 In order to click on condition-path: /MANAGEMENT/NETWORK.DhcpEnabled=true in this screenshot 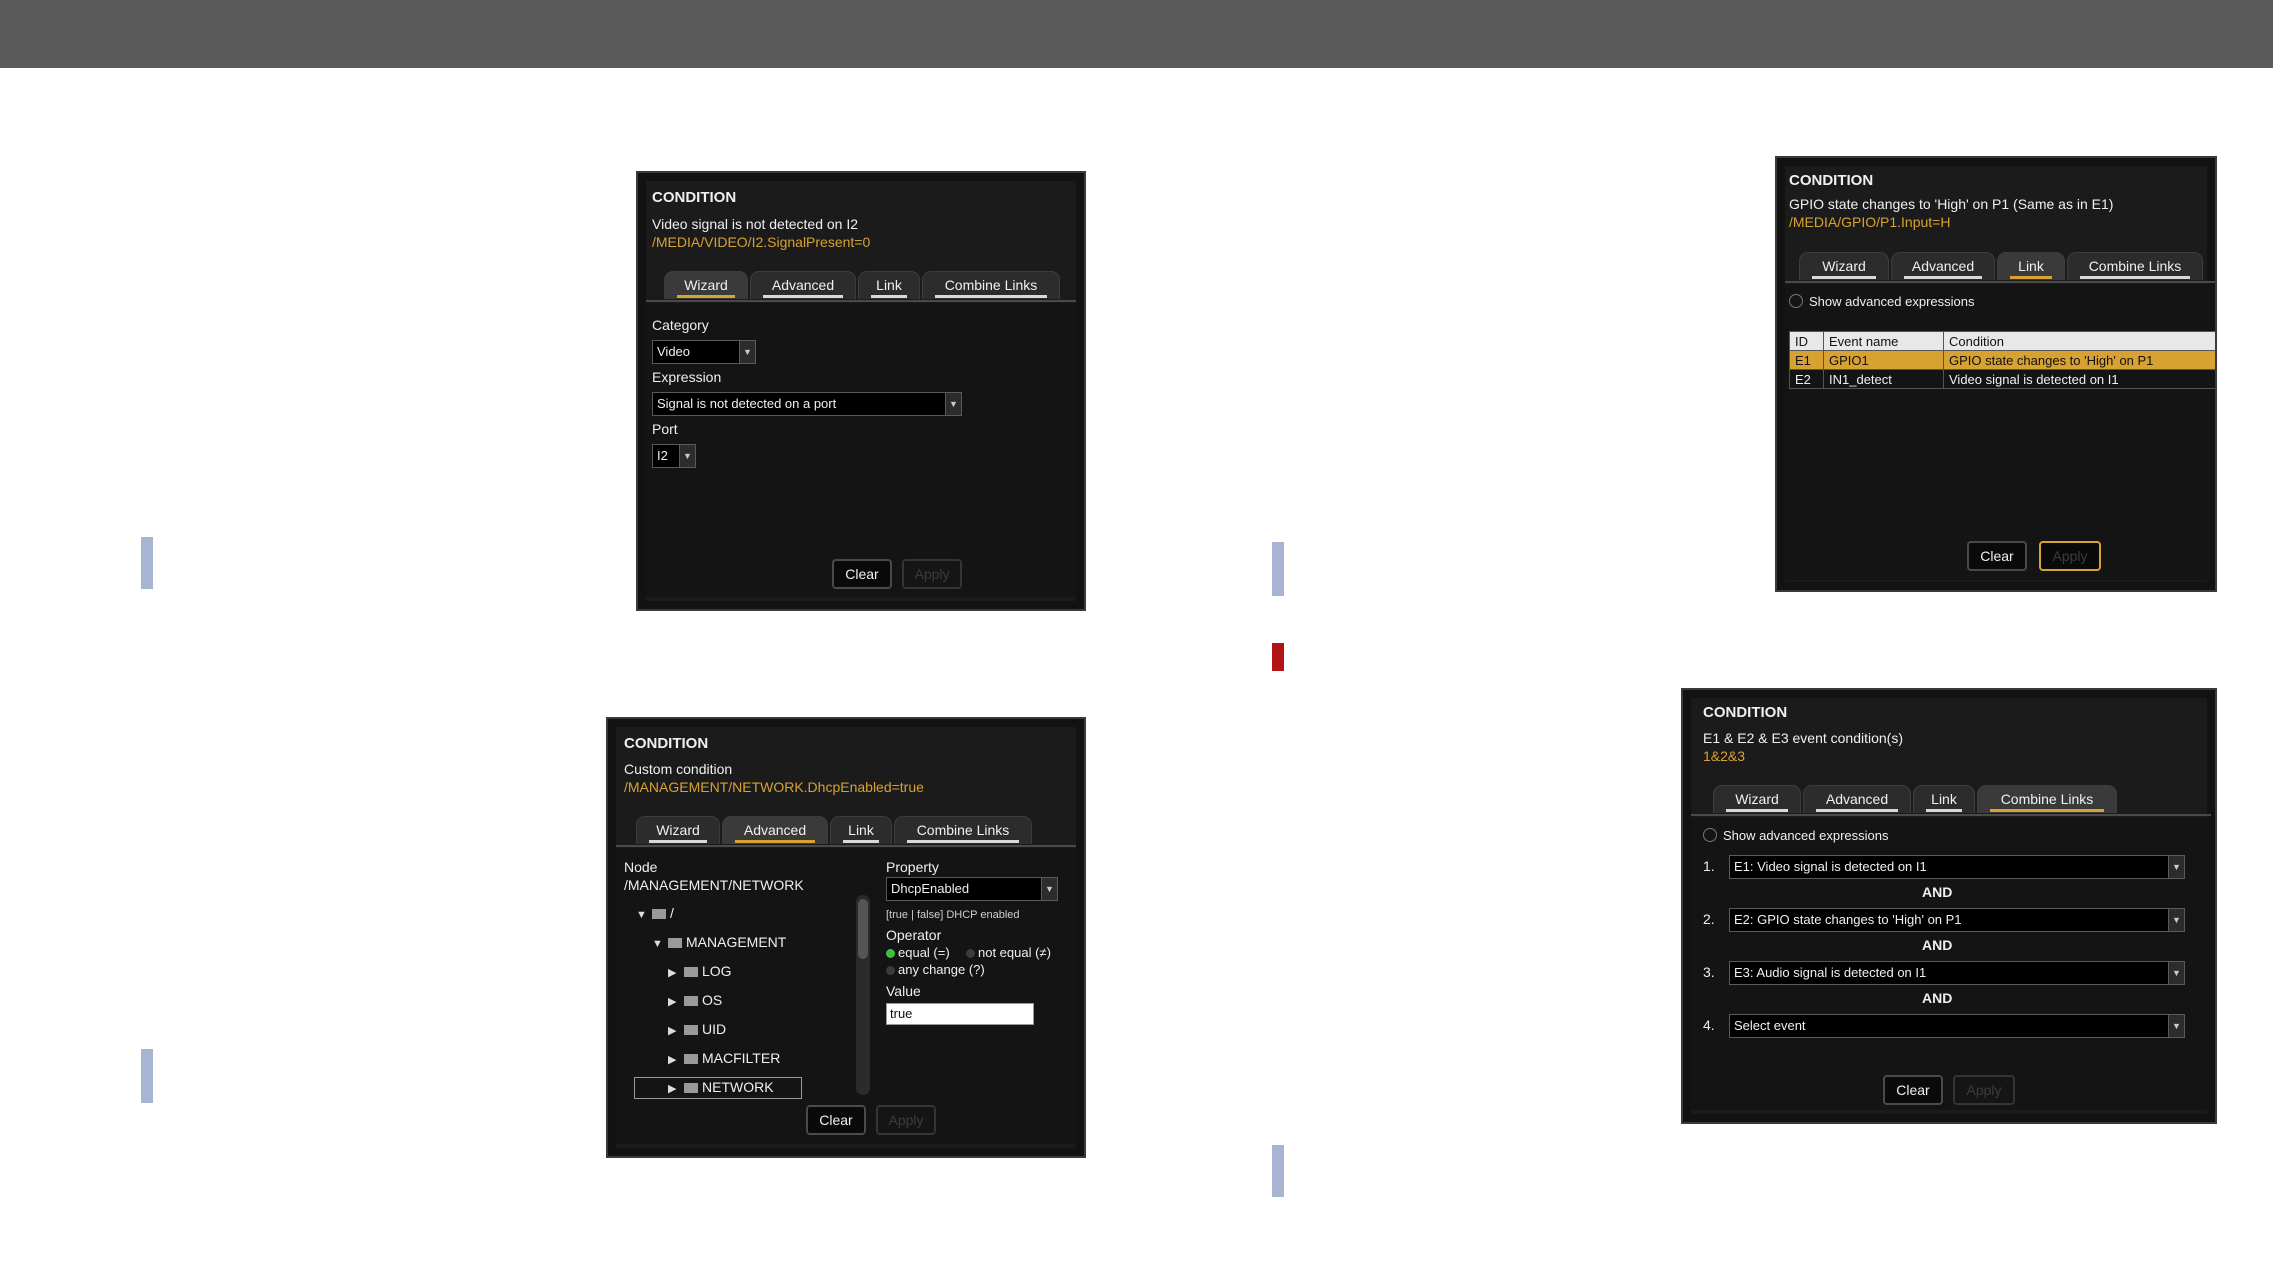, I will do `click(774, 787)`.